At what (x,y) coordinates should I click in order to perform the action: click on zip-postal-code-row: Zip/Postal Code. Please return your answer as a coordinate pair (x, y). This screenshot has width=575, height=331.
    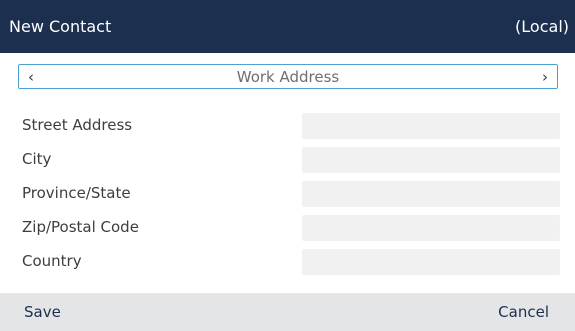
    Looking at the image, I should click on (287, 227).